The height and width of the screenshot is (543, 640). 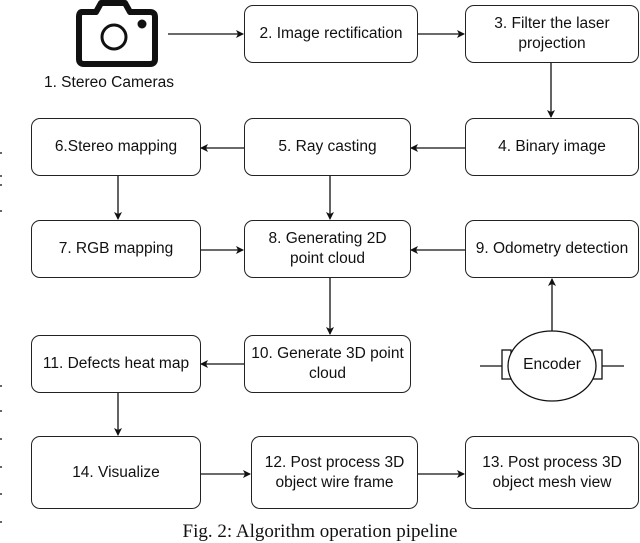 I want to click on step-5-ray-casting: 5. Ray casting, so click(x=327, y=147).